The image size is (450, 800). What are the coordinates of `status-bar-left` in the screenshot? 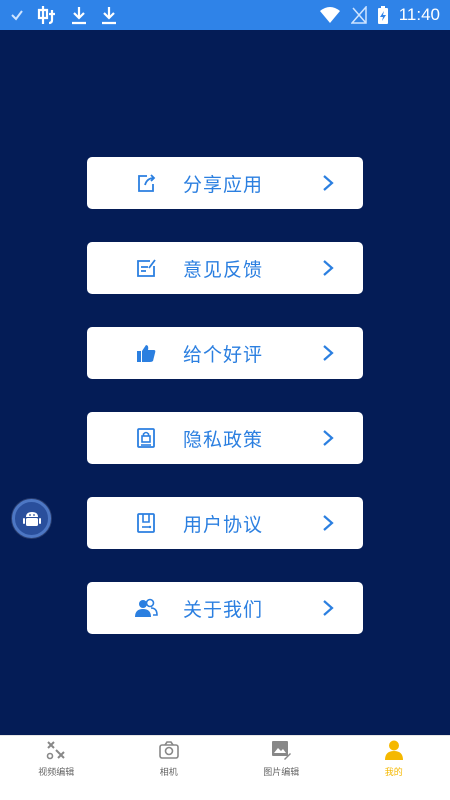 It's located at (64, 15).